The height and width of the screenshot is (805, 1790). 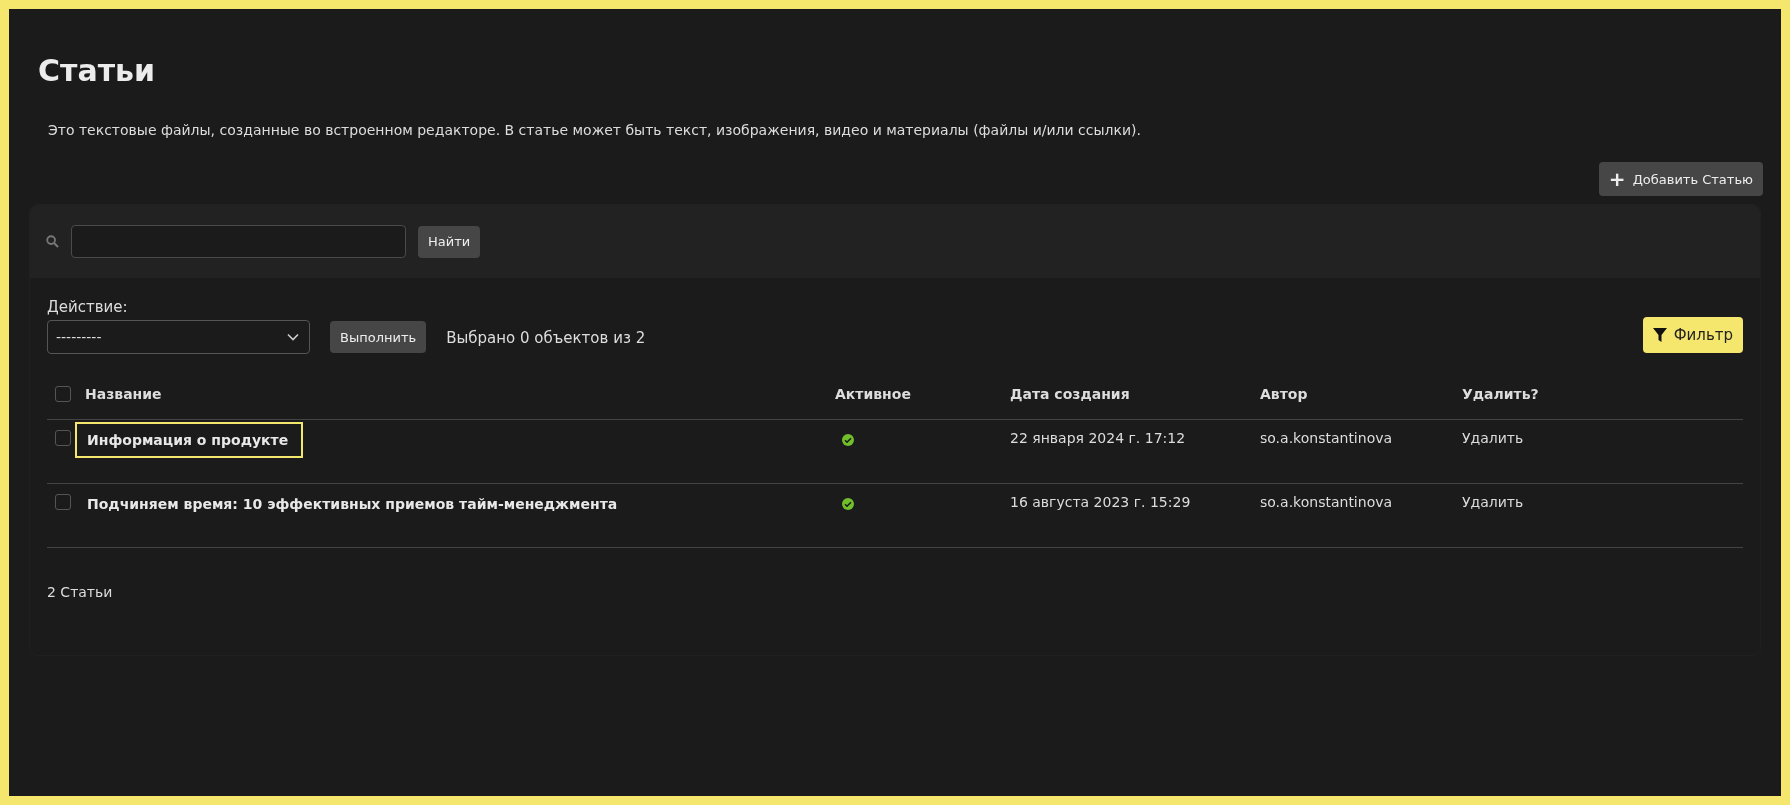 I want to click on filter-icon, so click(x=1659, y=335).